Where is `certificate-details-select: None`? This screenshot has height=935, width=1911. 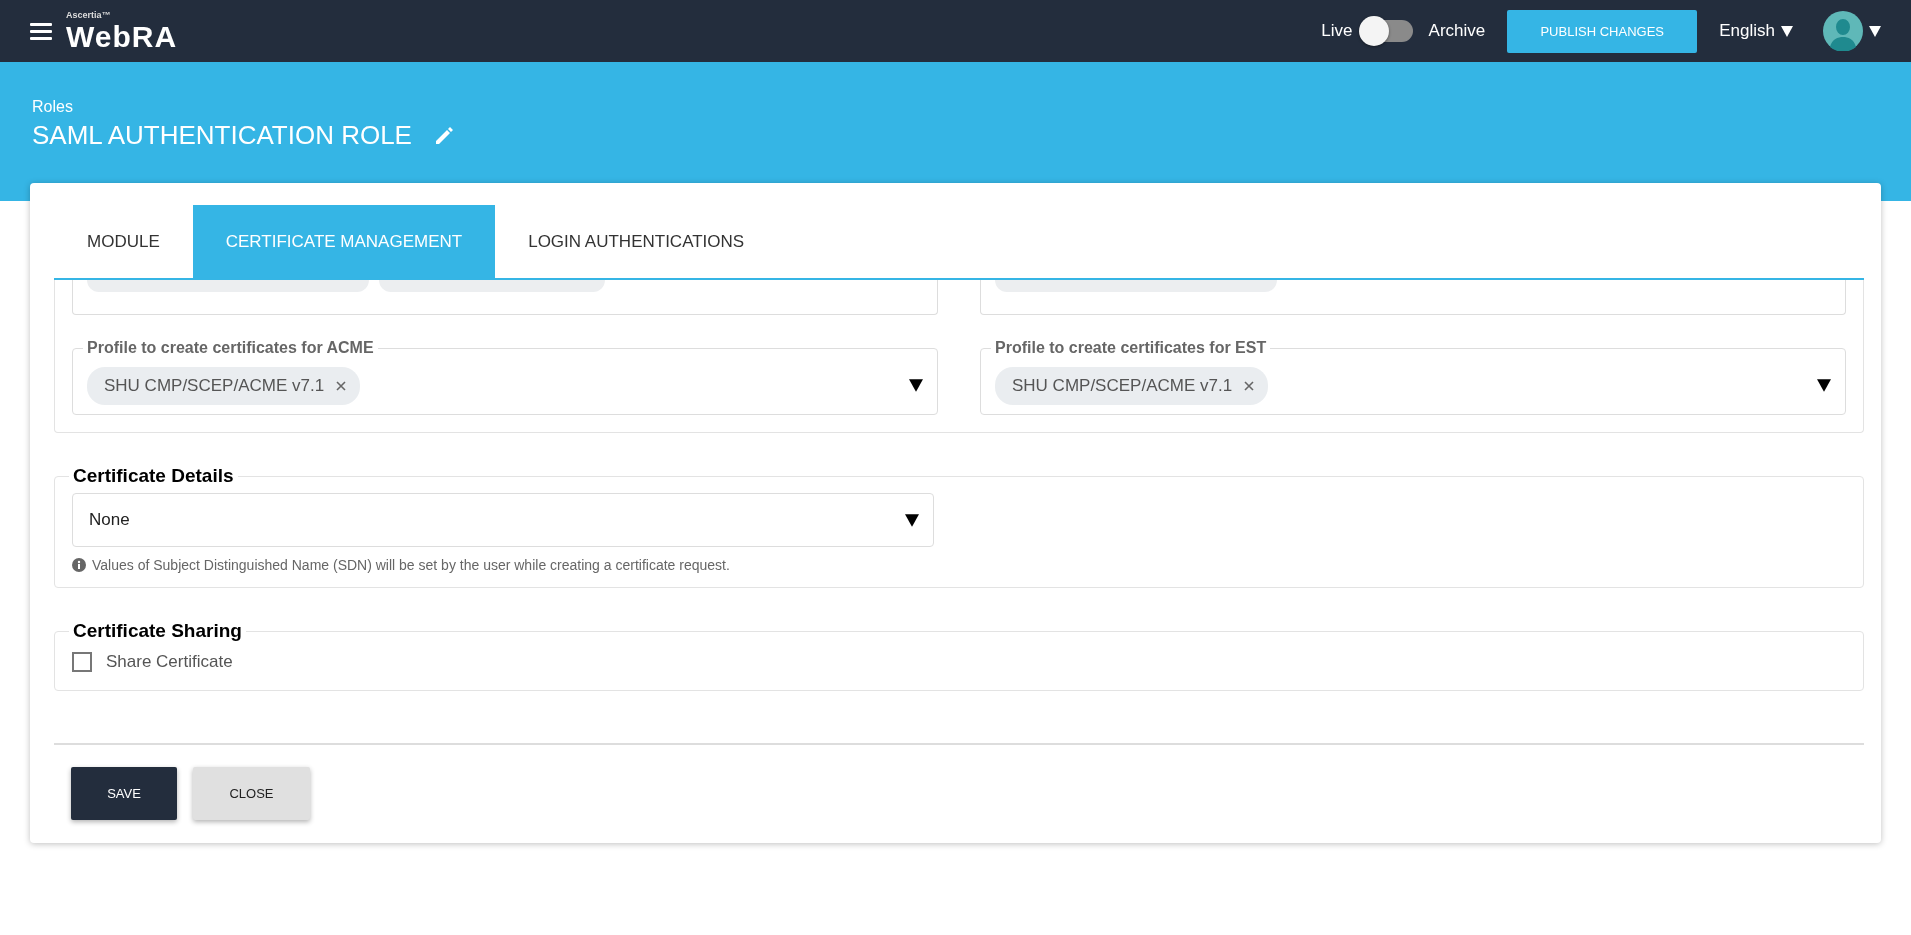 certificate-details-select: None is located at coordinates (503, 520).